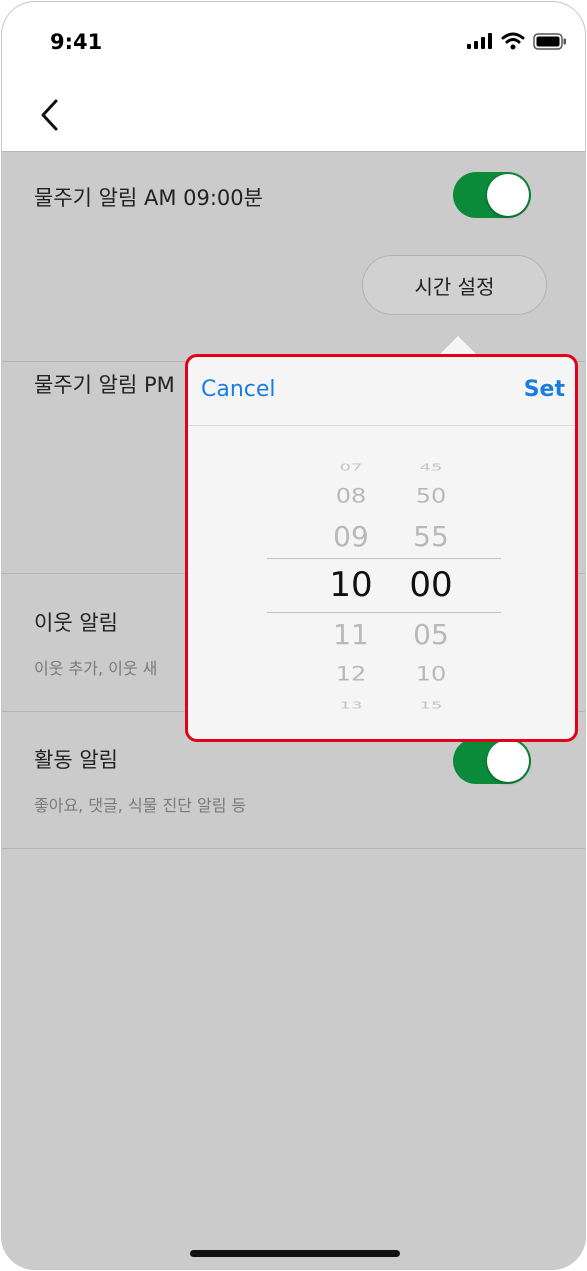  I want to click on water-am-toggle, so click(492, 195).